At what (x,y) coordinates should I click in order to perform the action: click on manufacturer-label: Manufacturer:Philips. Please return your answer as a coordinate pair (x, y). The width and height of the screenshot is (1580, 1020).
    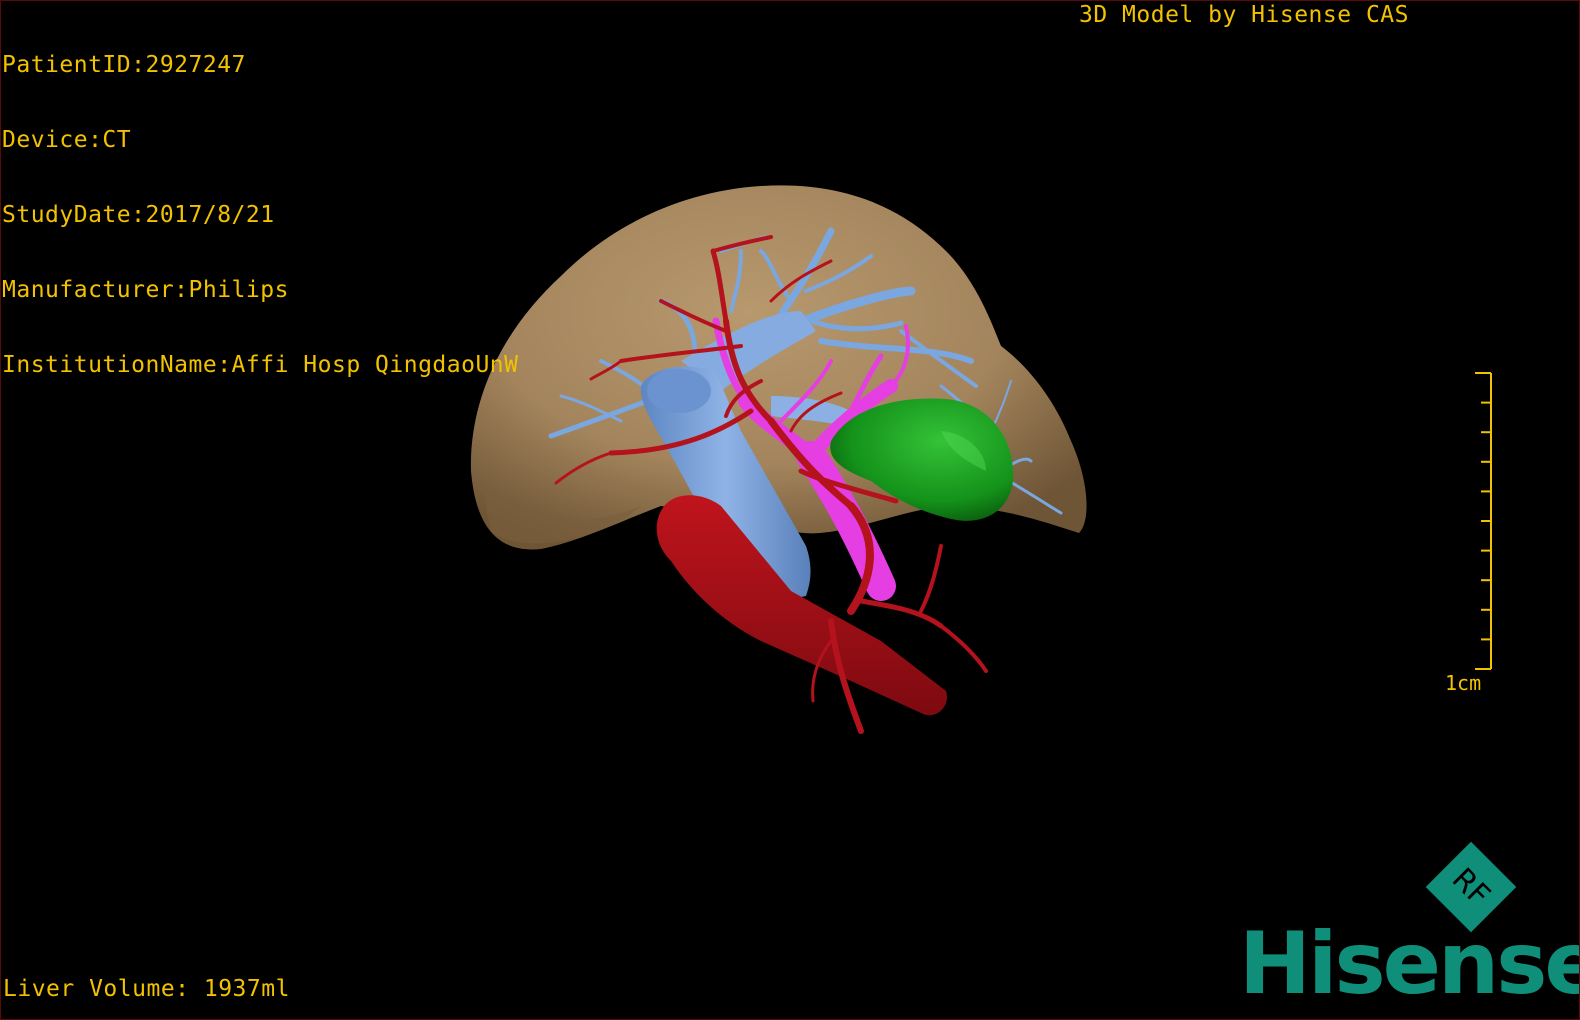
    Looking at the image, I should click on (145, 290).